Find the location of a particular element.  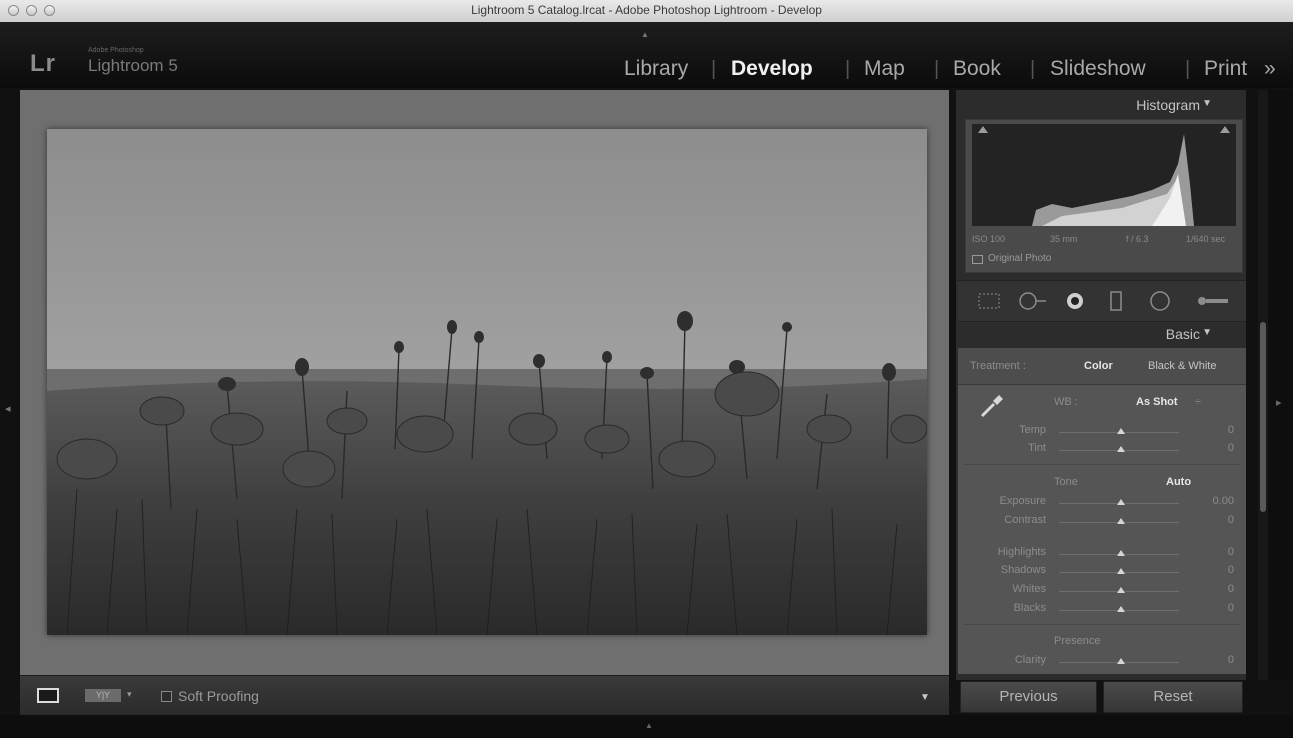

wb-eyedropper-icon is located at coordinates (992, 406).